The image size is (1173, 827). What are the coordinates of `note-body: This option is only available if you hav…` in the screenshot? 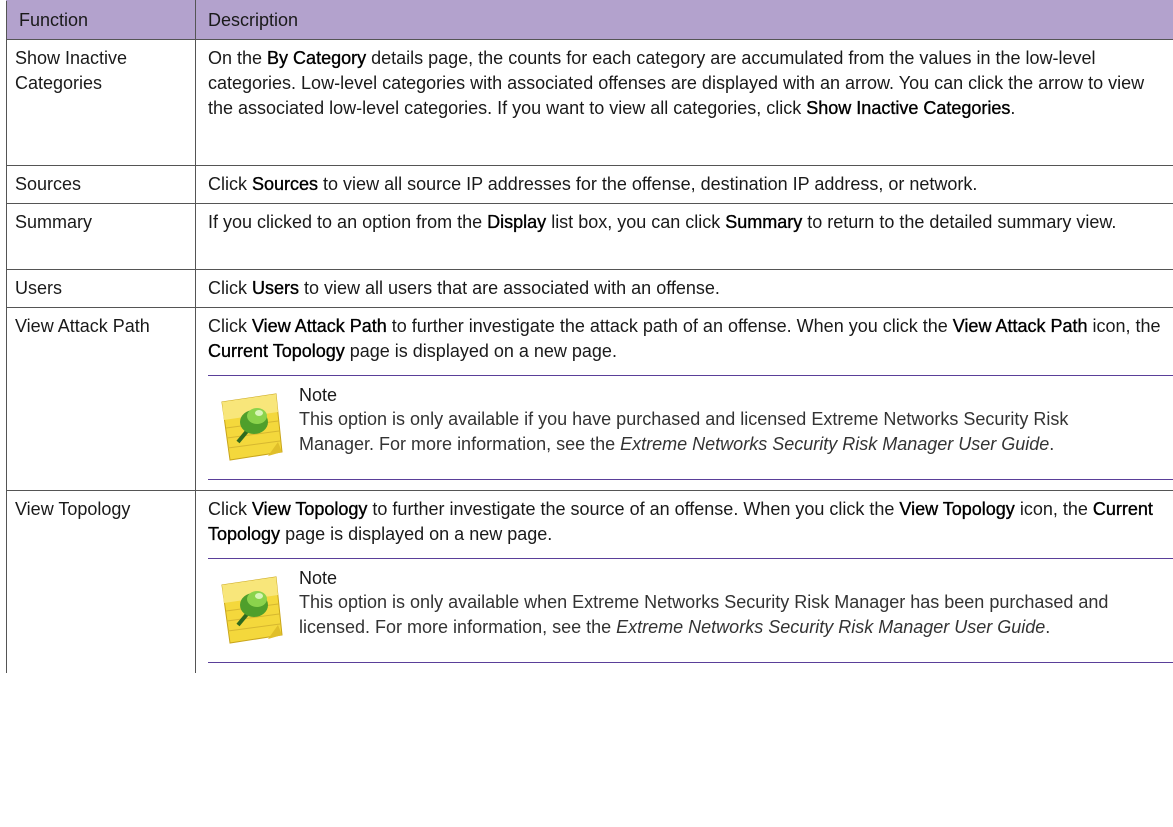 It's located at (684, 431).